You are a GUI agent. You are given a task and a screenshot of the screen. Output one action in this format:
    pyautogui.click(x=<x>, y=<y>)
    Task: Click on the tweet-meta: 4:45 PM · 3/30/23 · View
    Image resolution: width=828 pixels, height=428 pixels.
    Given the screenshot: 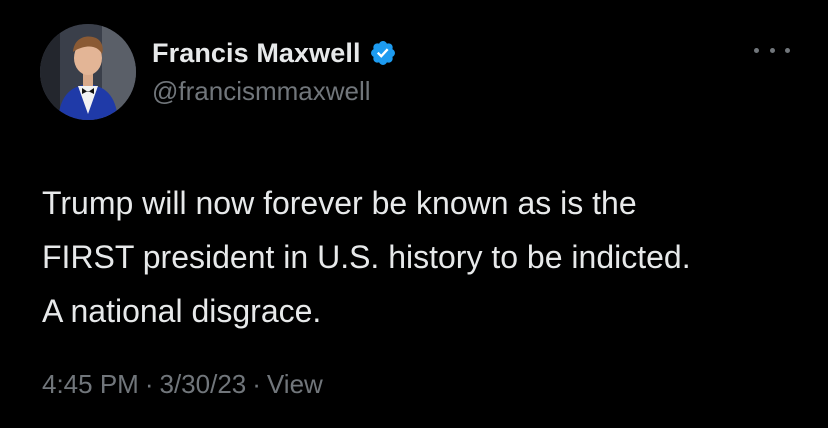 What is the action you would take?
    pyautogui.click(x=182, y=384)
    